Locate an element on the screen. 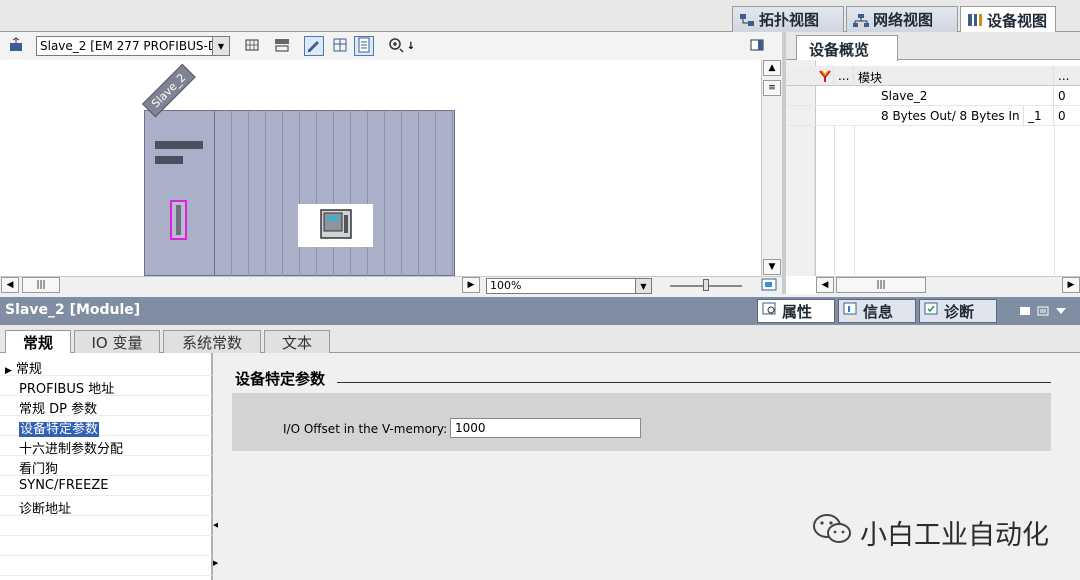 This screenshot has height=580, width=1080. zoom-in-icon is located at coordinates (396, 46).